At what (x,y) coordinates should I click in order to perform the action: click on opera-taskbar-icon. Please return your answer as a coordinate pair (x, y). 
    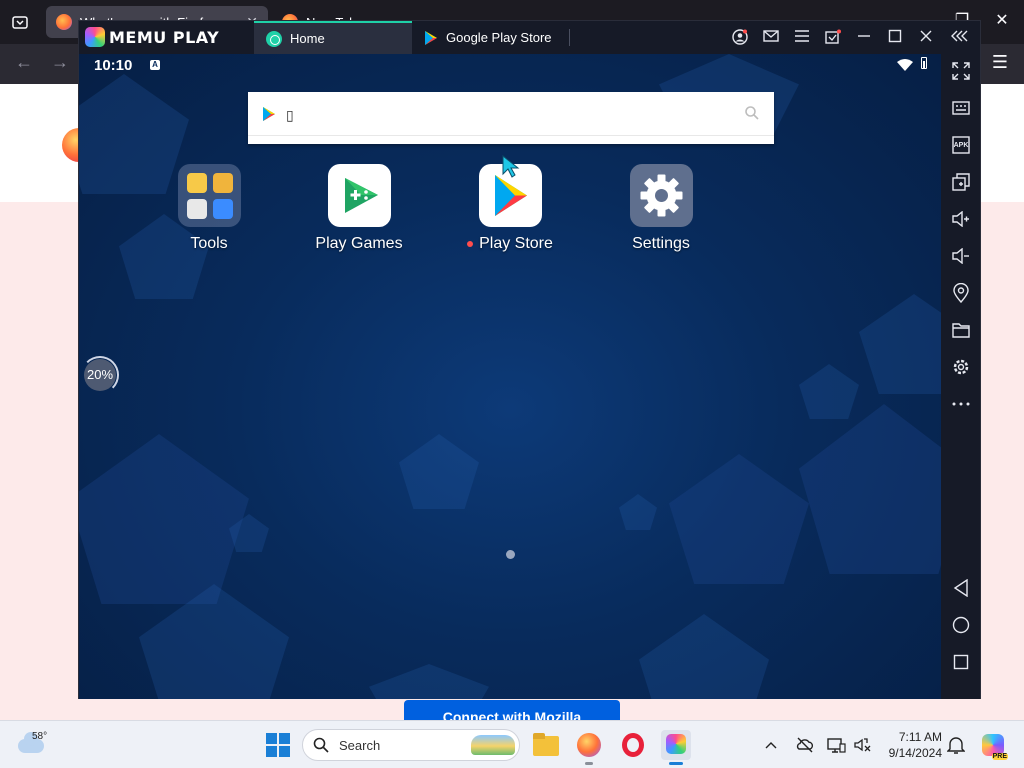
    Looking at the image, I should click on (633, 745).